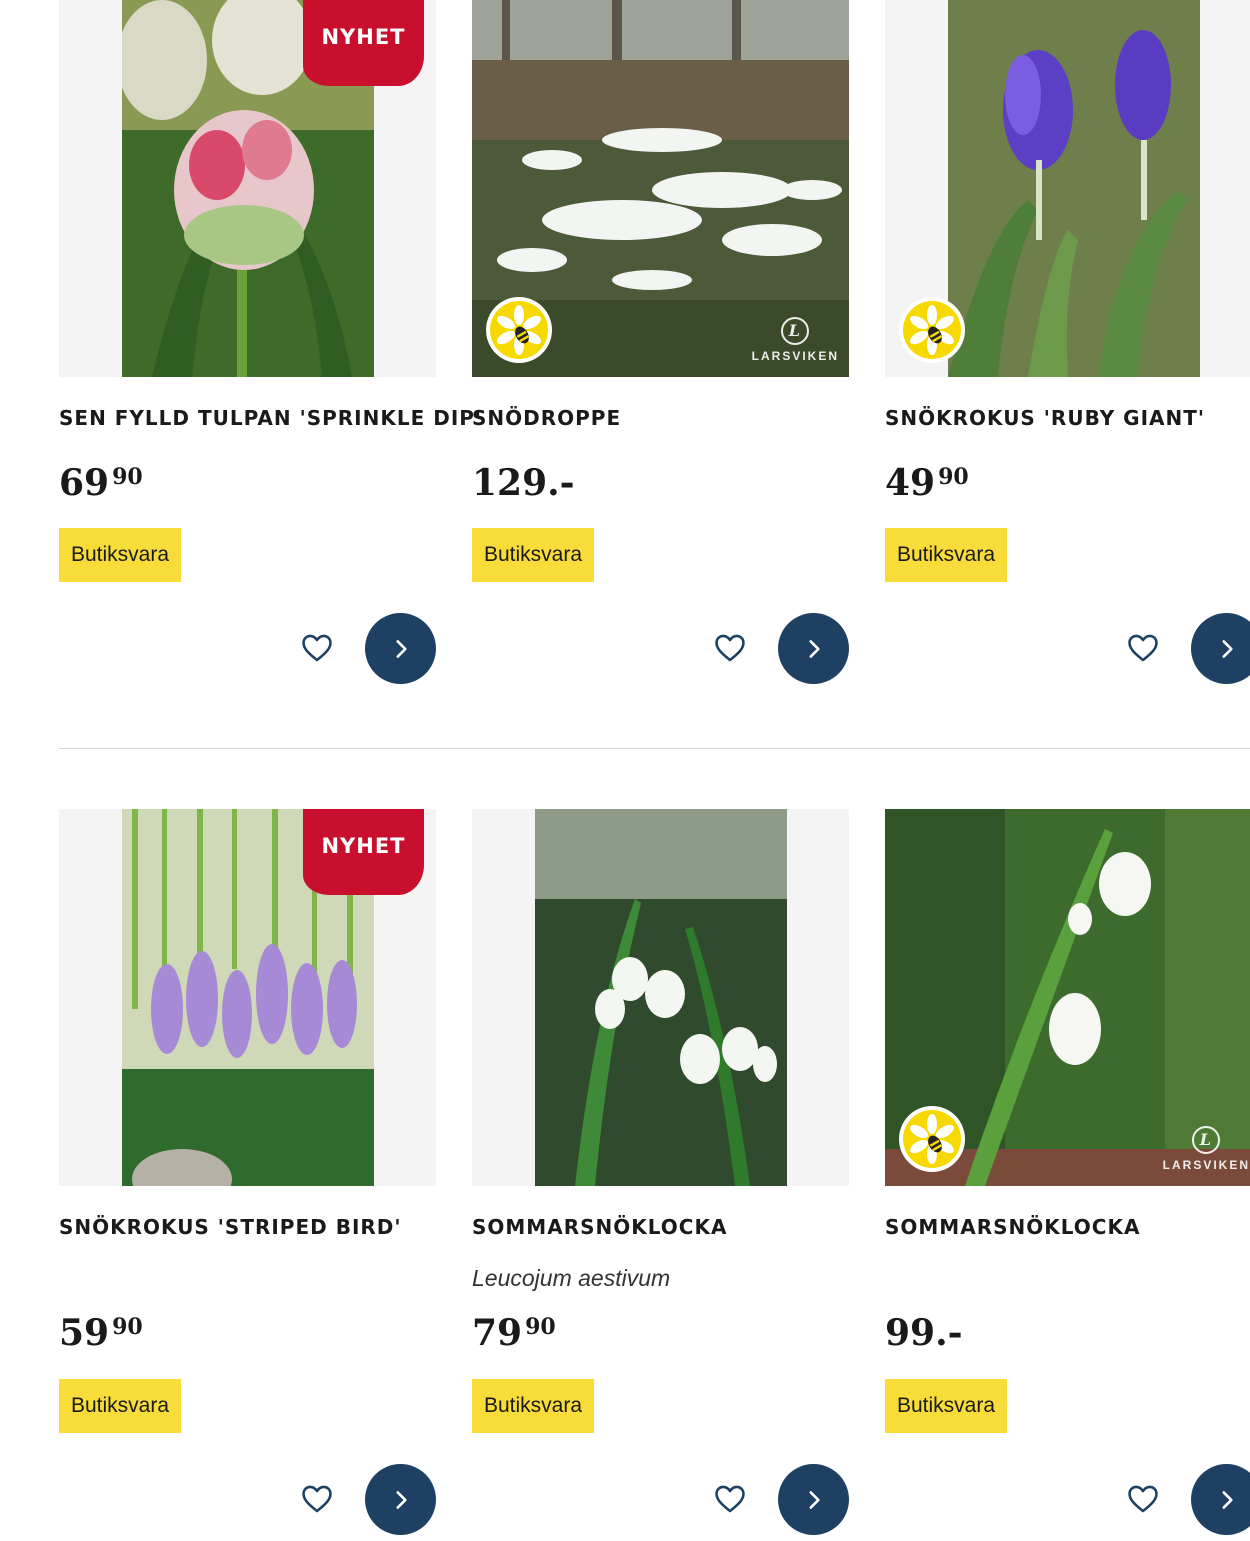  Describe the element at coordinates (546, 418) in the screenshot. I see `product-name: SNÖDROPPE` at that location.